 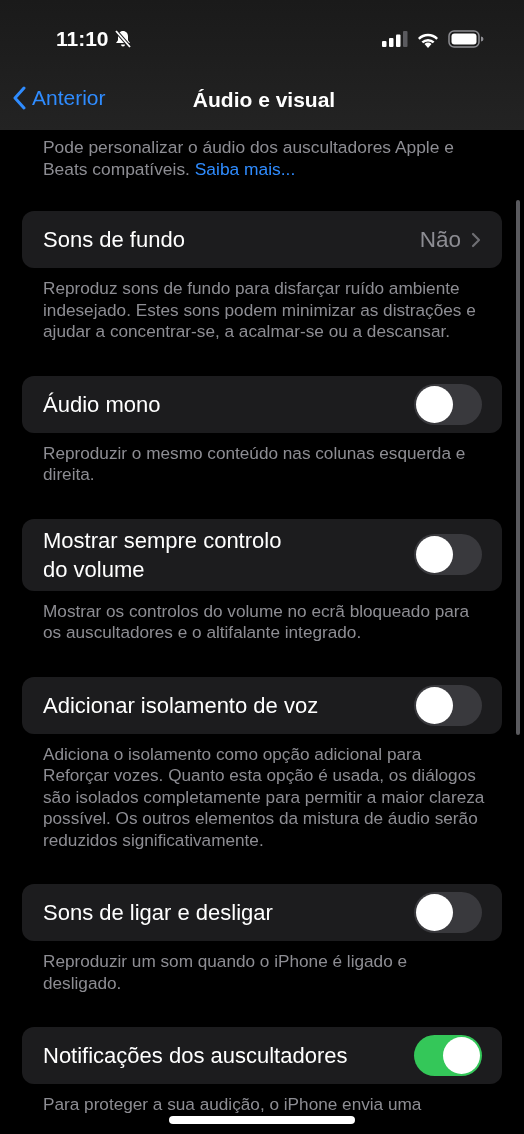 I want to click on row-label: Notificações dos auscultadores, so click(x=195, y=1056).